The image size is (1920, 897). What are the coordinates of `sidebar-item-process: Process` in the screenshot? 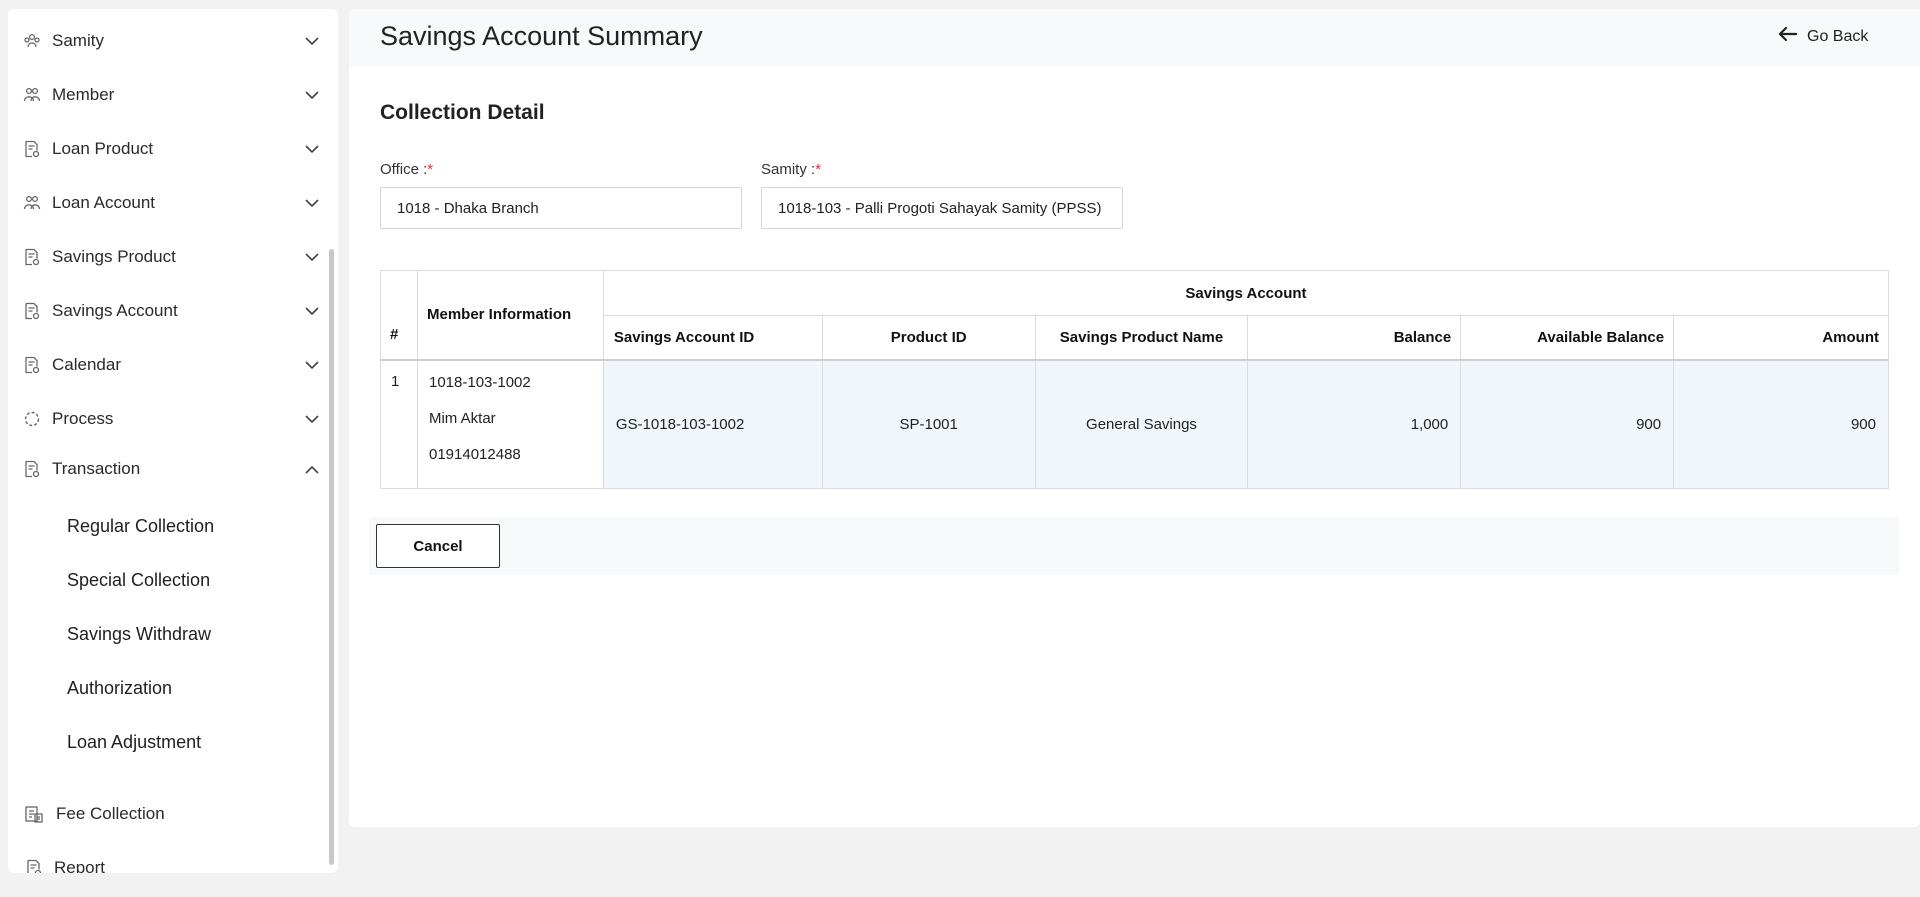 It's located at (168, 419).